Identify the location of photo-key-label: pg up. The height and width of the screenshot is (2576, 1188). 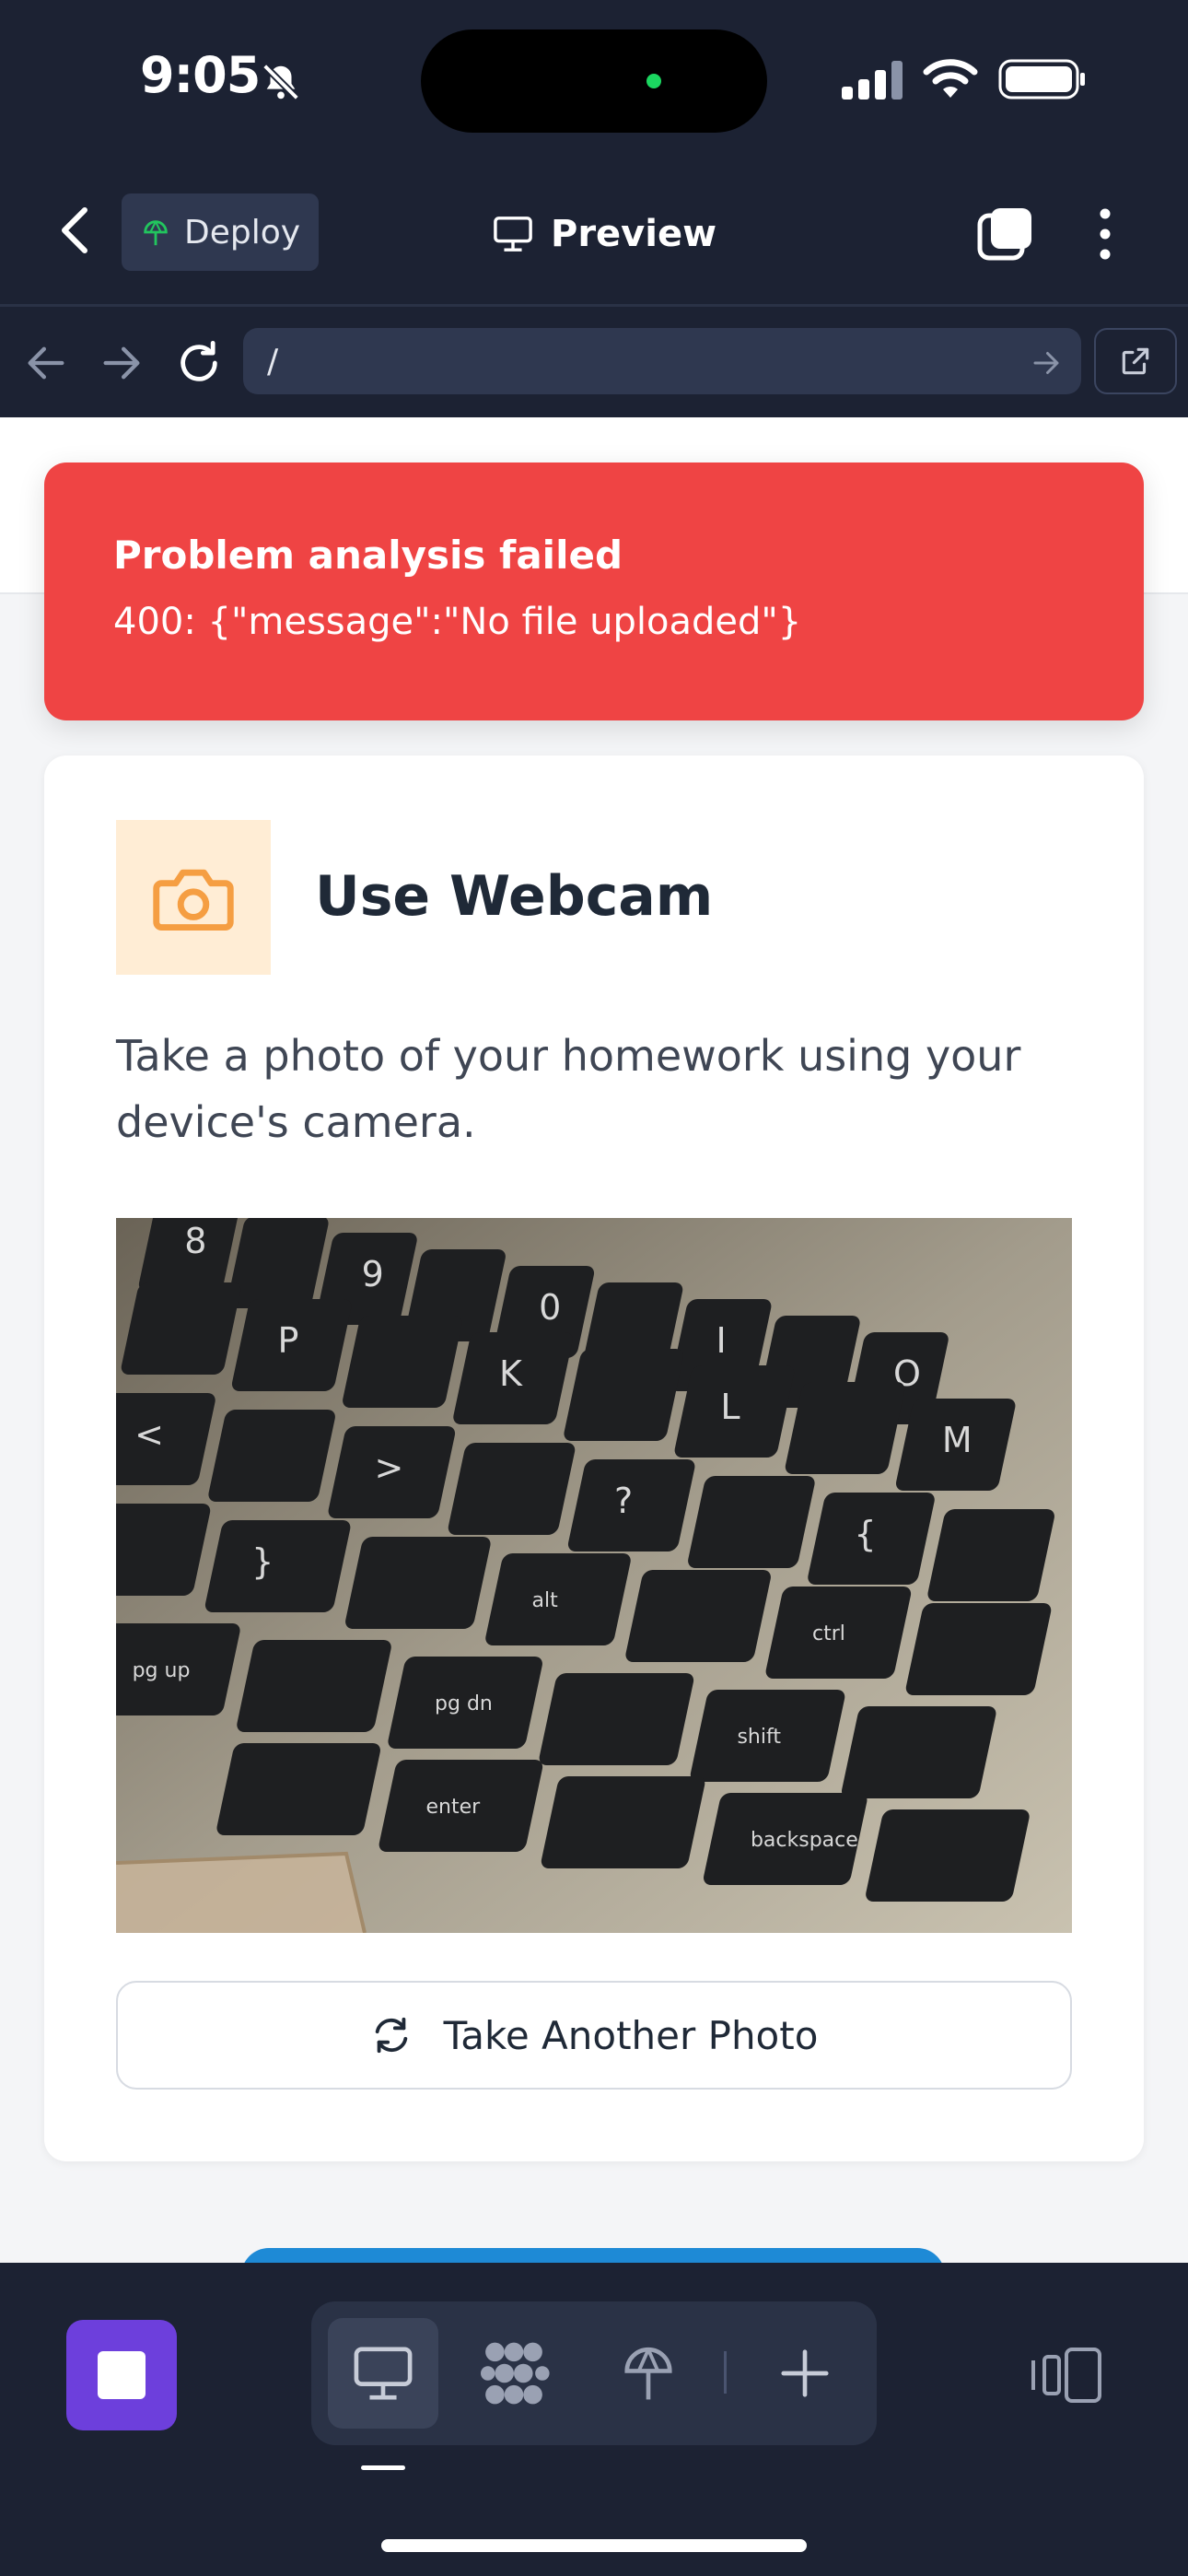
(162, 1670).